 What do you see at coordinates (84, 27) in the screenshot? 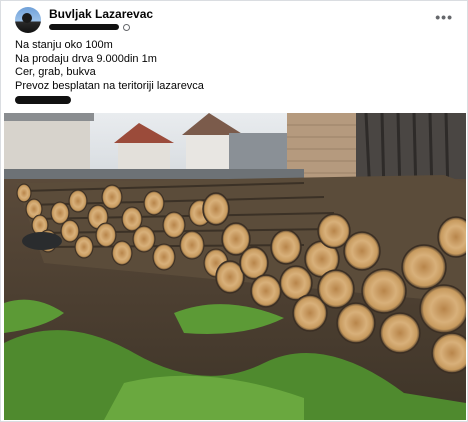
I see `redacted-timestamp` at bounding box center [84, 27].